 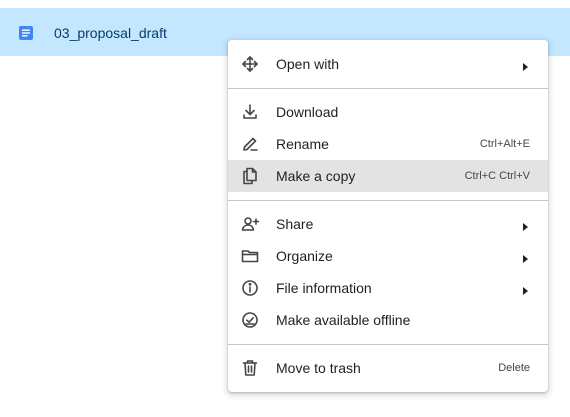 What do you see at coordinates (388, 288) in the screenshot?
I see `menu-item-file-information: File information` at bounding box center [388, 288].